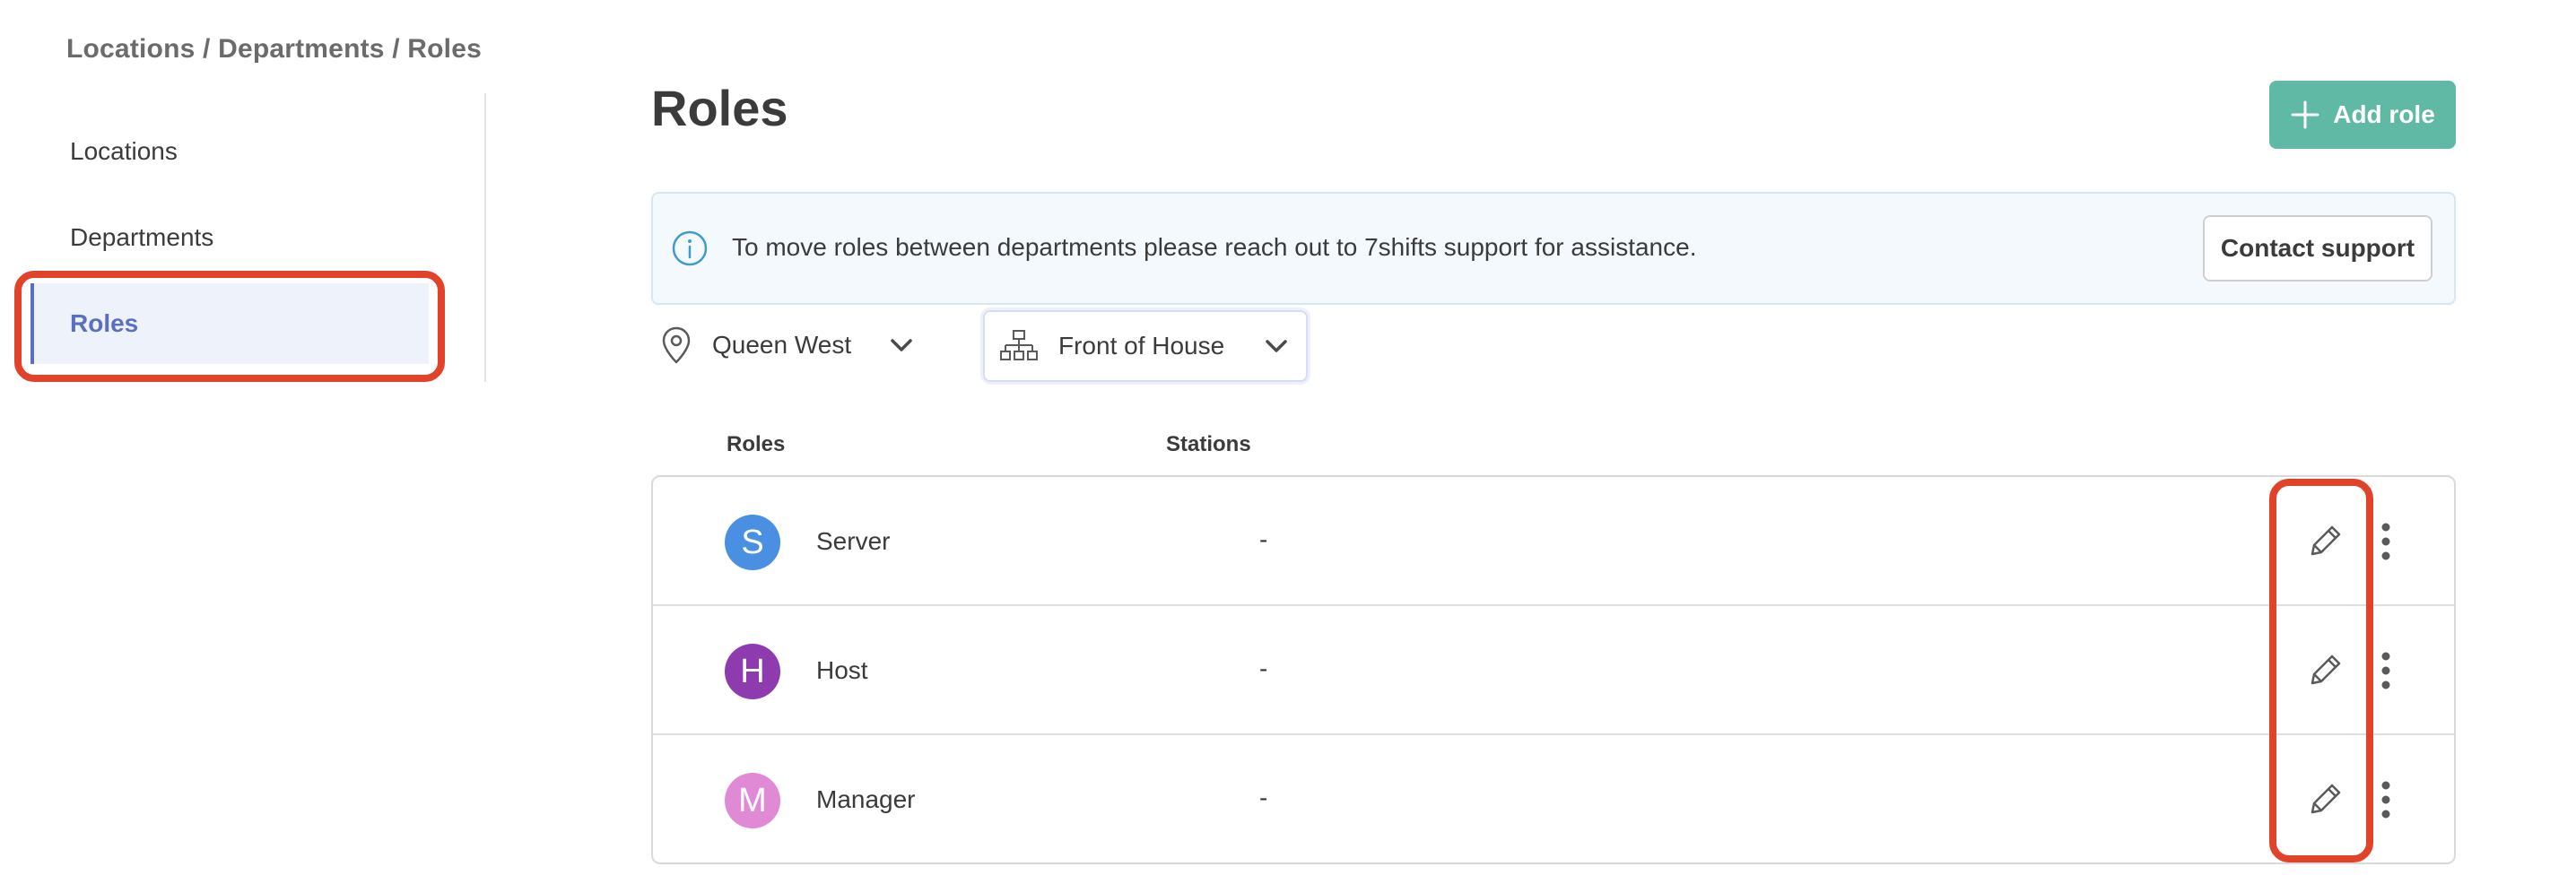  I want to click on contact-support-button: Contact support, so click(2317, 248).